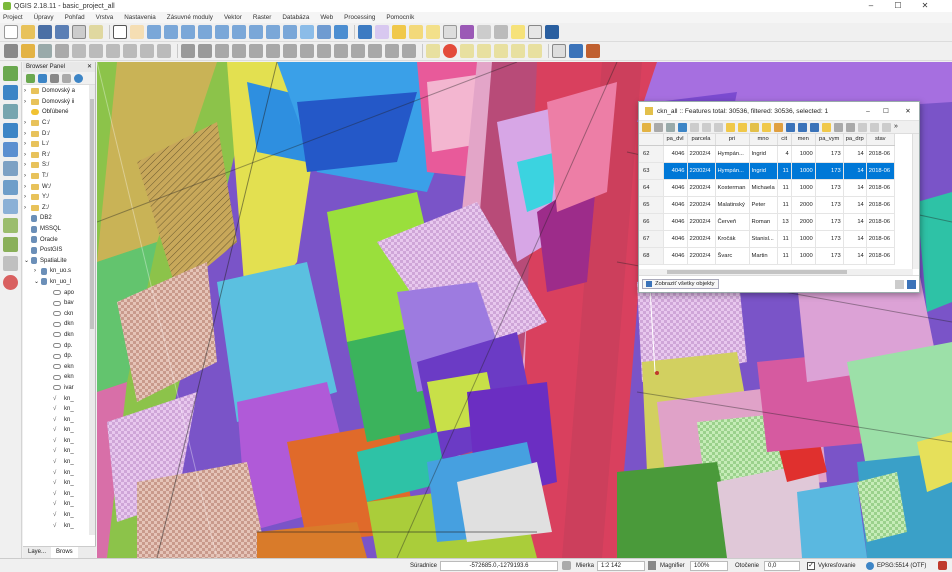  Describe the element at coordinates (120, 32) in the screenshot. I see `touch-zoom-icon` at that location.